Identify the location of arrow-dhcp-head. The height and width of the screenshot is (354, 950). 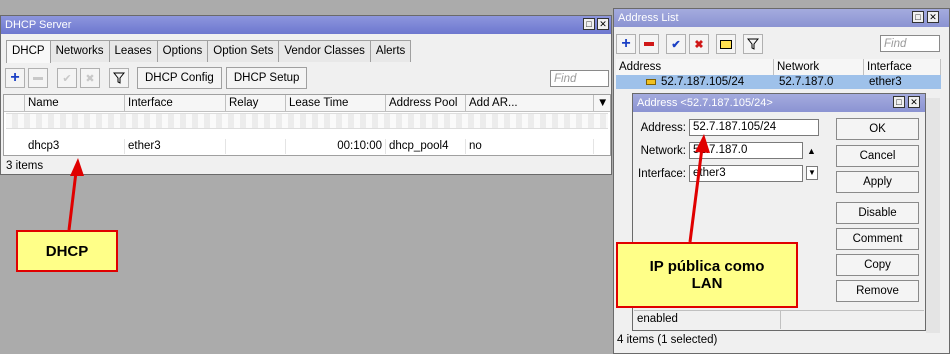
(77, 167).